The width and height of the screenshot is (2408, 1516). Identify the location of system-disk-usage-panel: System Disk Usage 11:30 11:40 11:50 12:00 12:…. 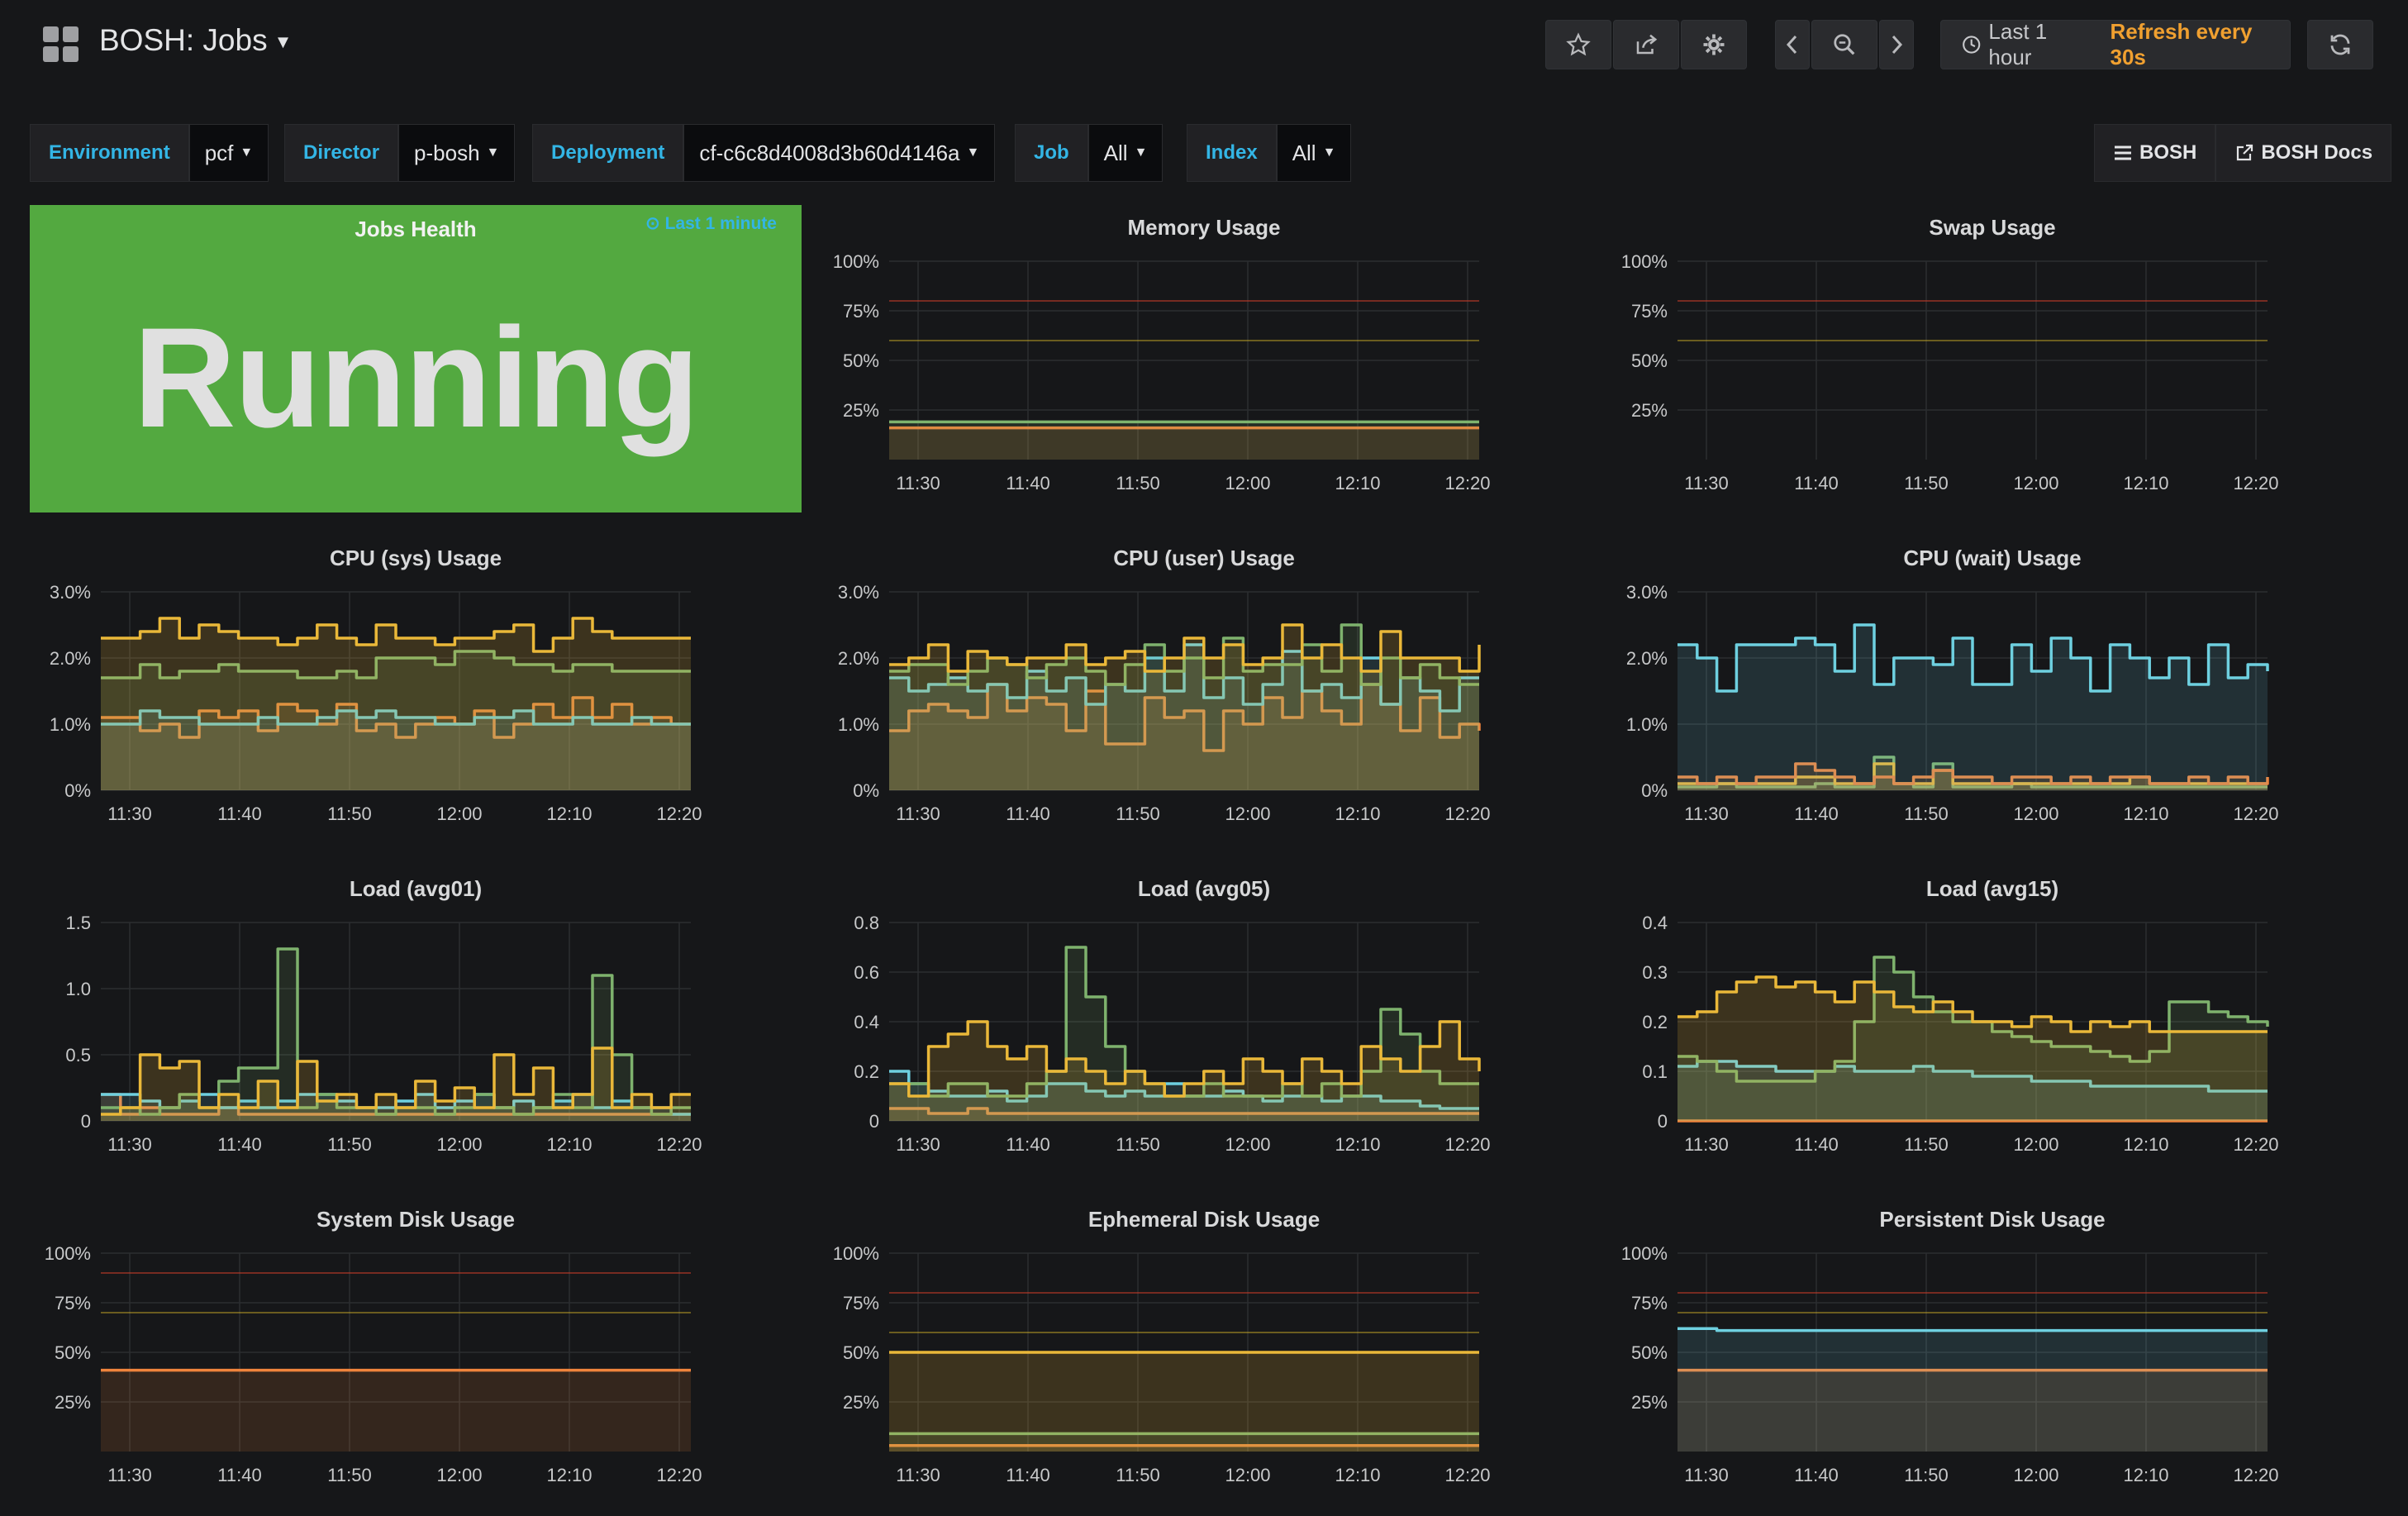
(416, 1350).